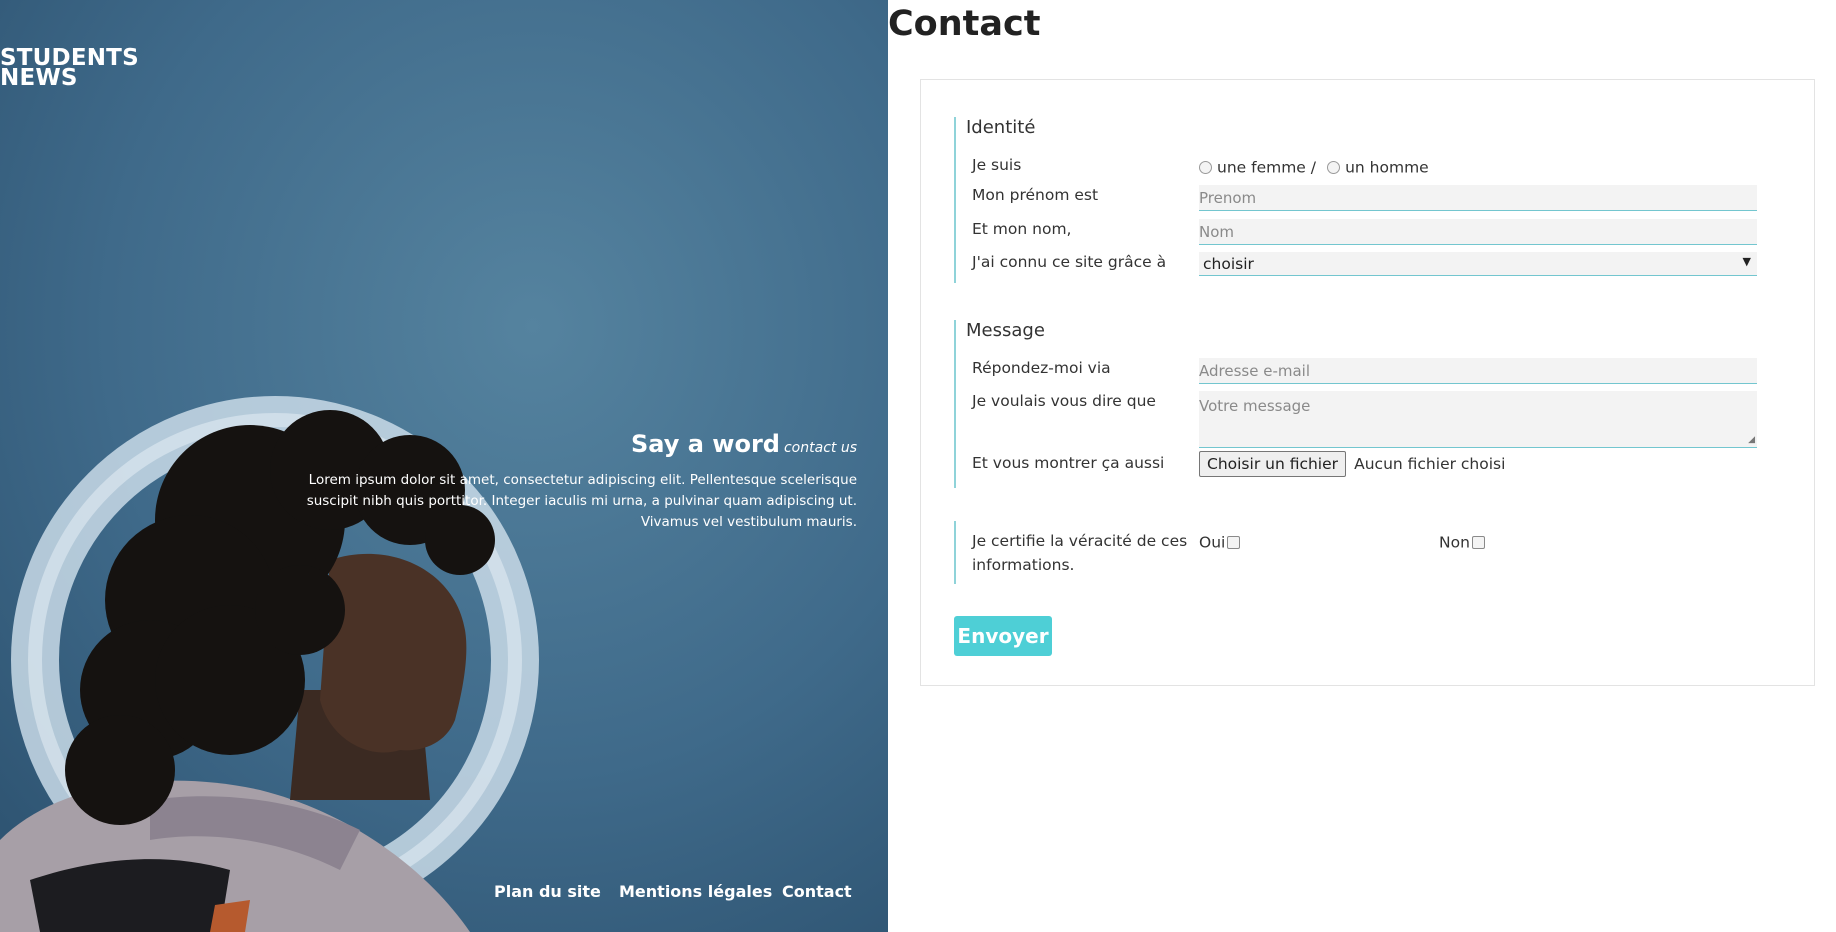 This screenshot has width=1836, height=932. I want to click on message-label: Je voulais vous dire que, so click(1064, 401).